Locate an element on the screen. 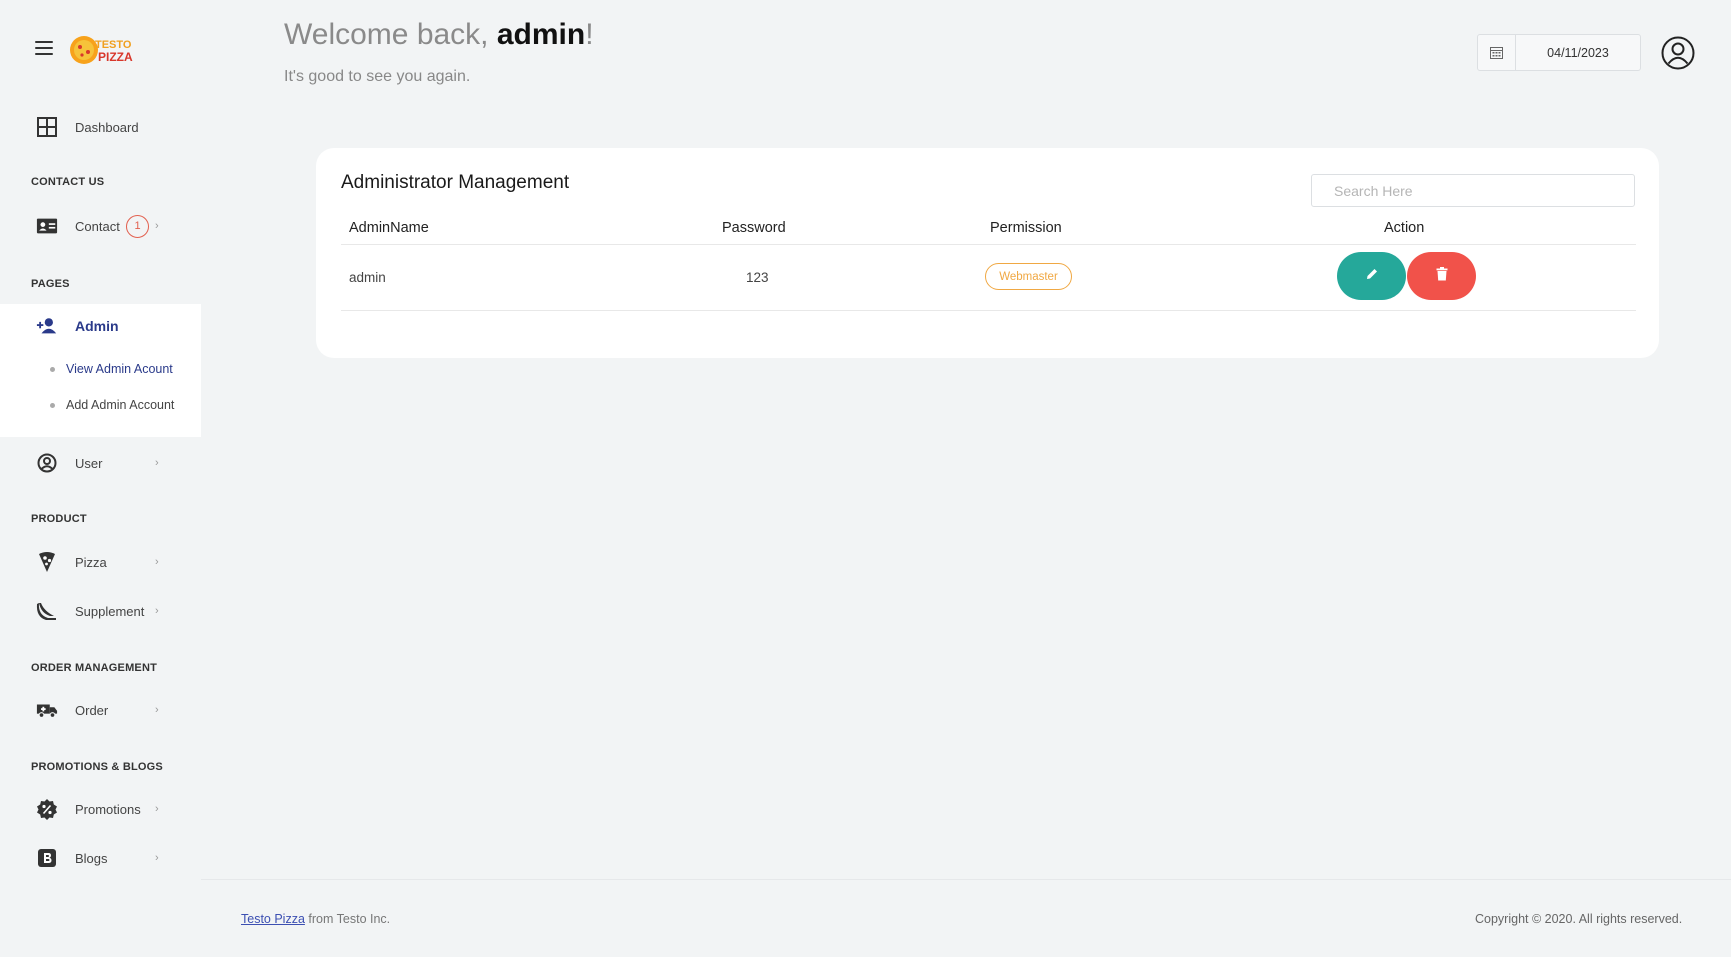  search-input is located at coordinates (1473, 190).